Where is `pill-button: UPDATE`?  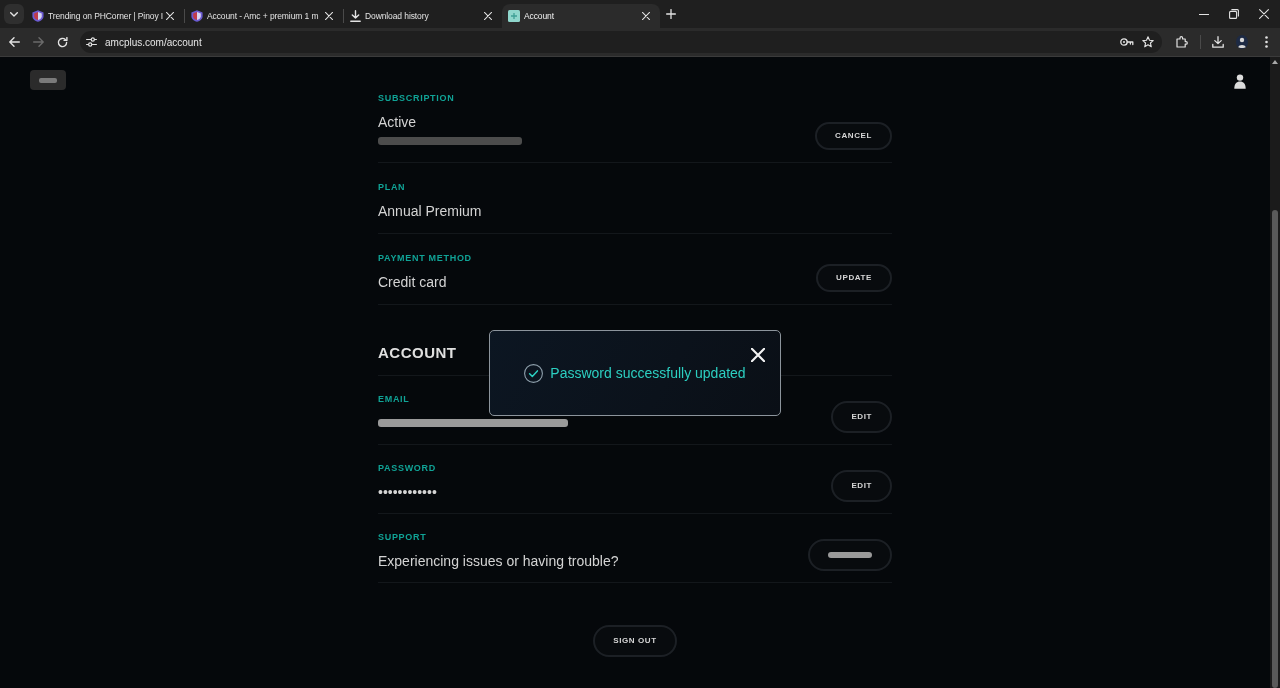 pill-button: UPDATE is located at coordinates (854, 278).